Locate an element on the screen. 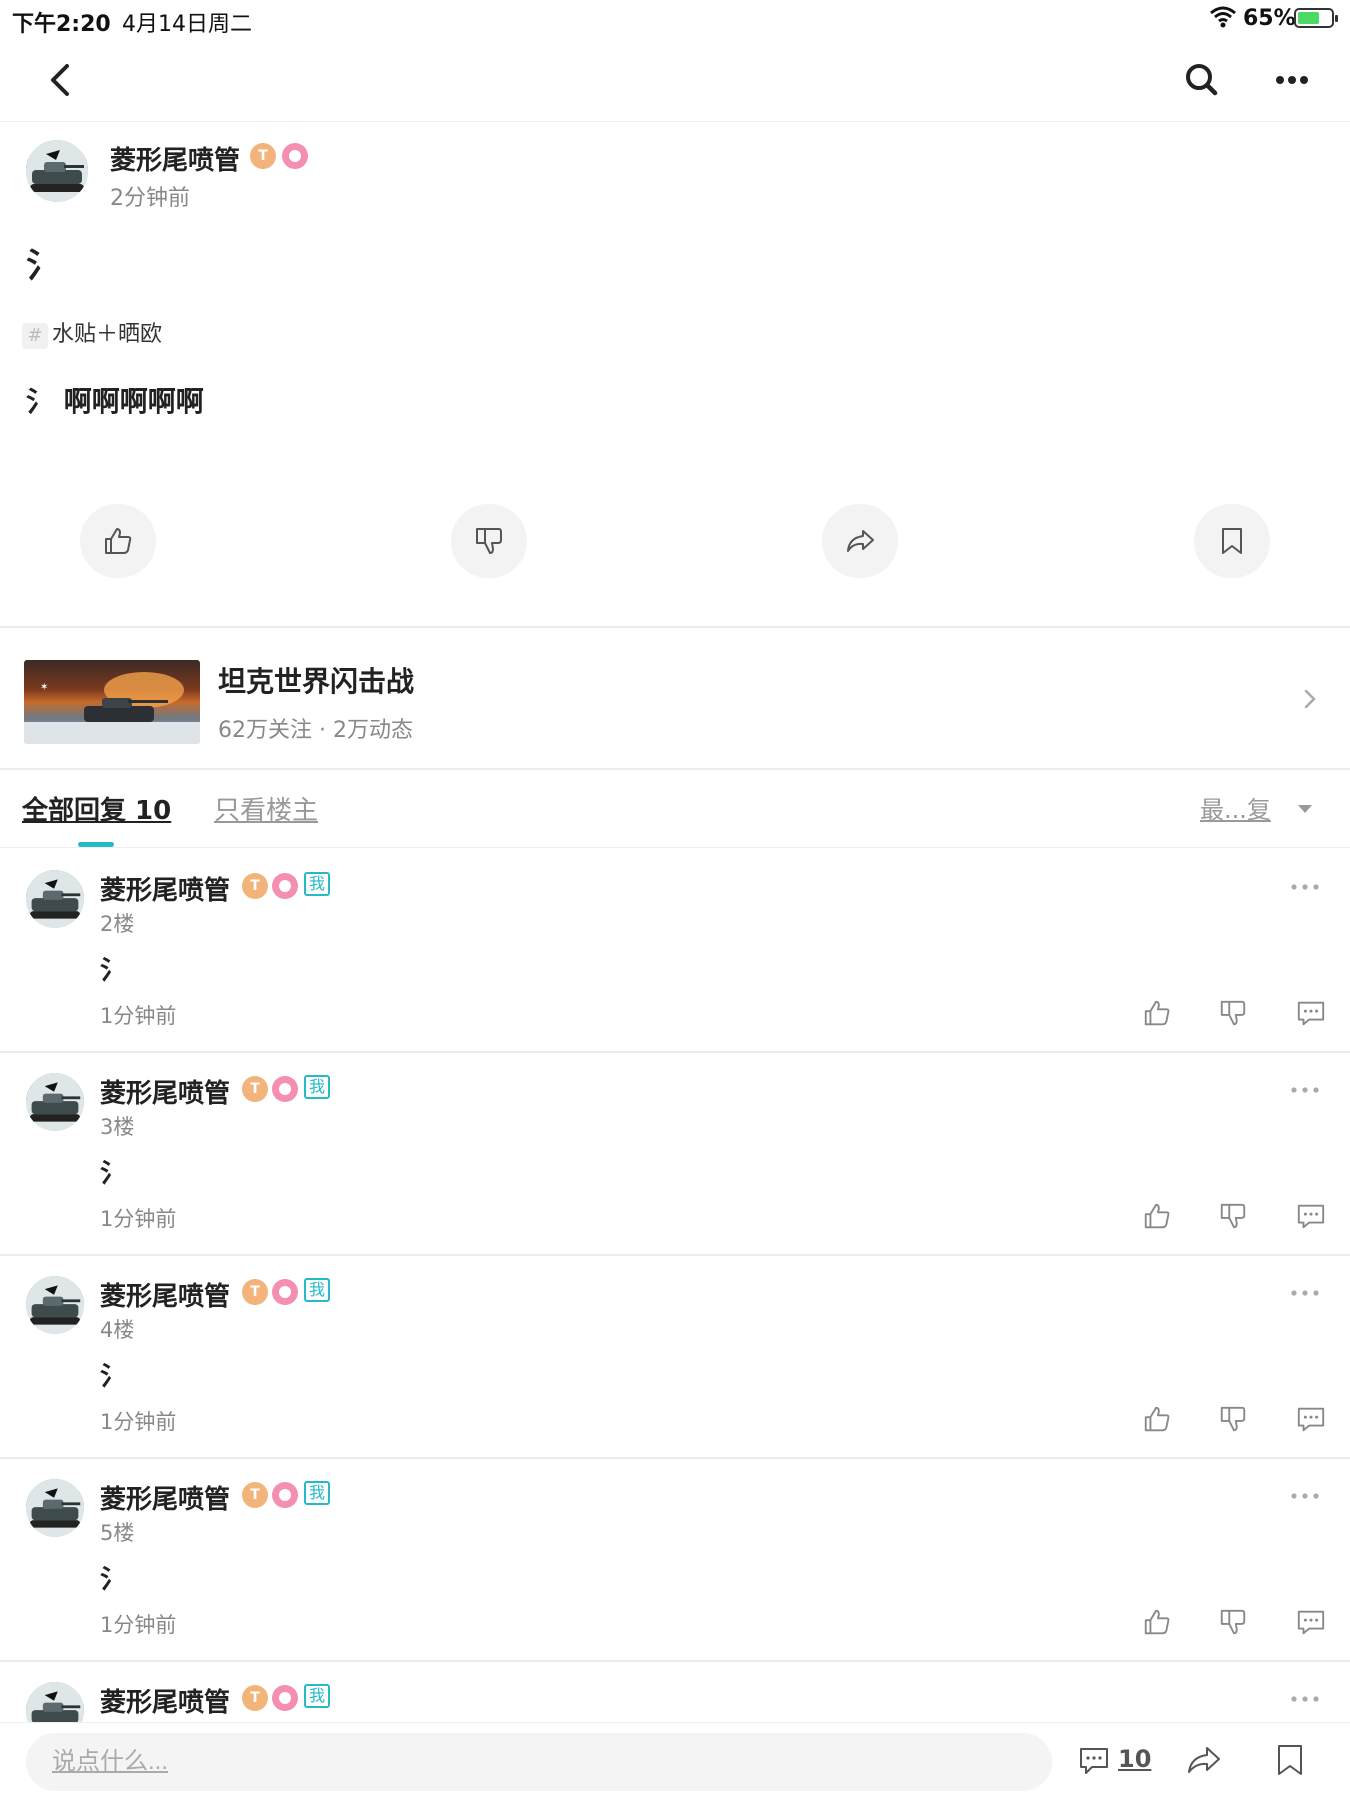 The width and height of the screenshot is (1350, 1800). reply-item: 菱形尾喷管 T 我 3楼氵 1分钟前 is located at coordinates (675, 1154).